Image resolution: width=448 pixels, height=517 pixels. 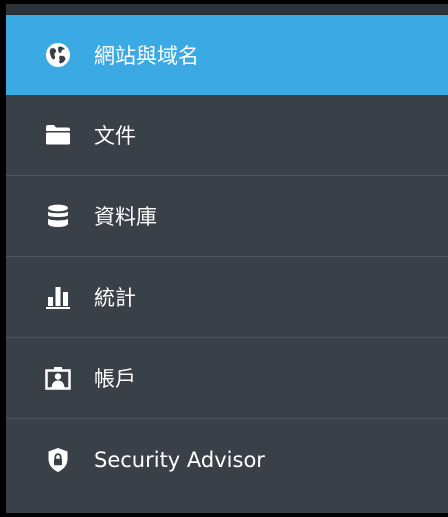 What do you see at coordinates (58, 135) in the screenshot?
I see `folder-icon` at bounding box center [58, 135].